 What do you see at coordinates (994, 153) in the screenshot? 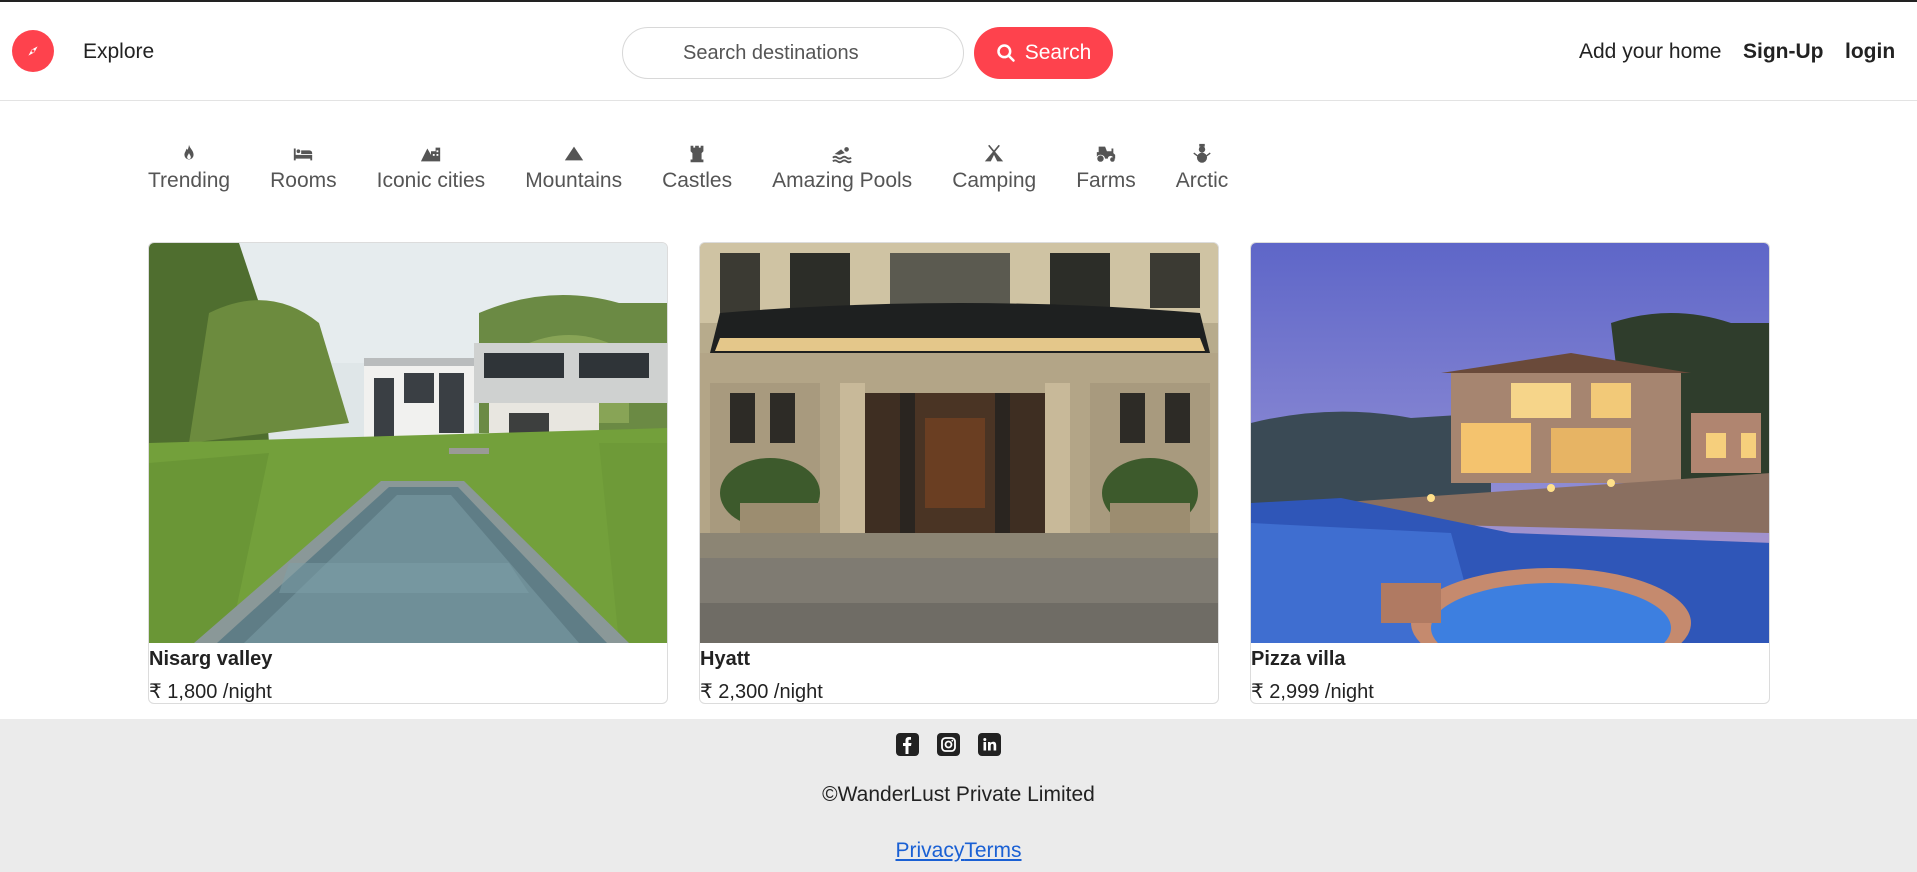
I see `campground-icon` at bounding box center [994, 153].